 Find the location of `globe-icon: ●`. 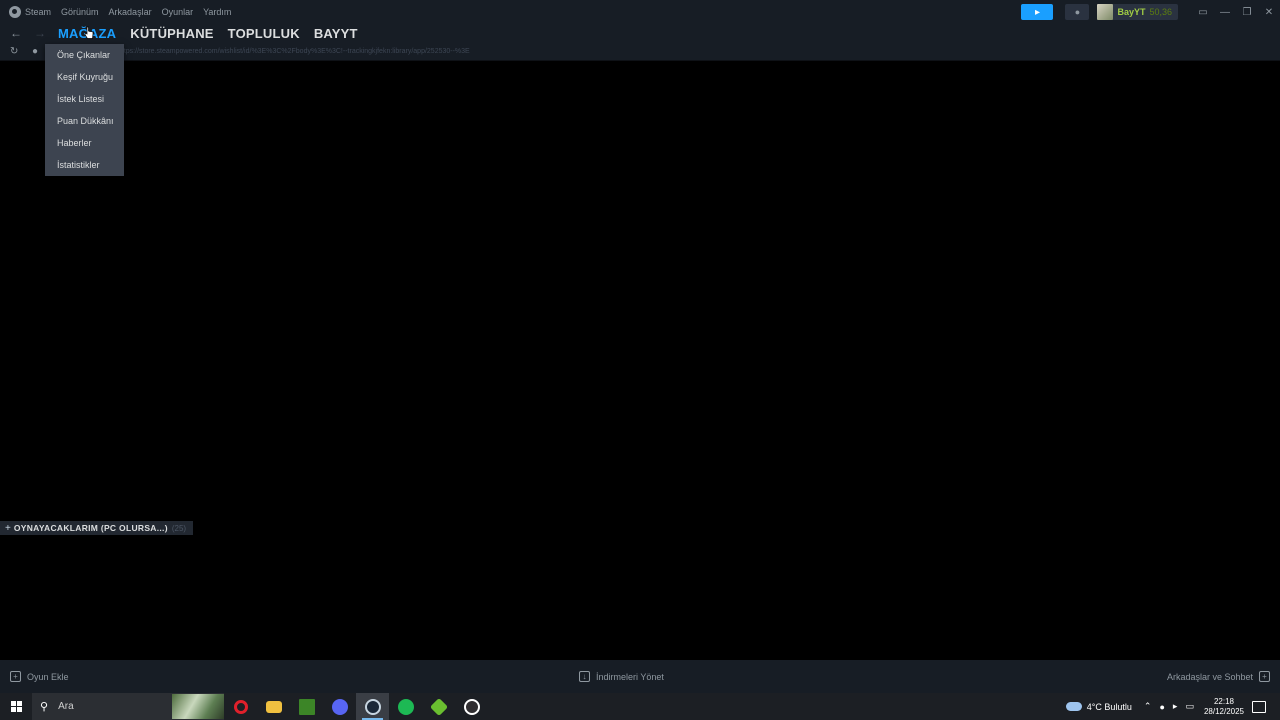

globe-icon: ● is located at coordinates (35, 51).